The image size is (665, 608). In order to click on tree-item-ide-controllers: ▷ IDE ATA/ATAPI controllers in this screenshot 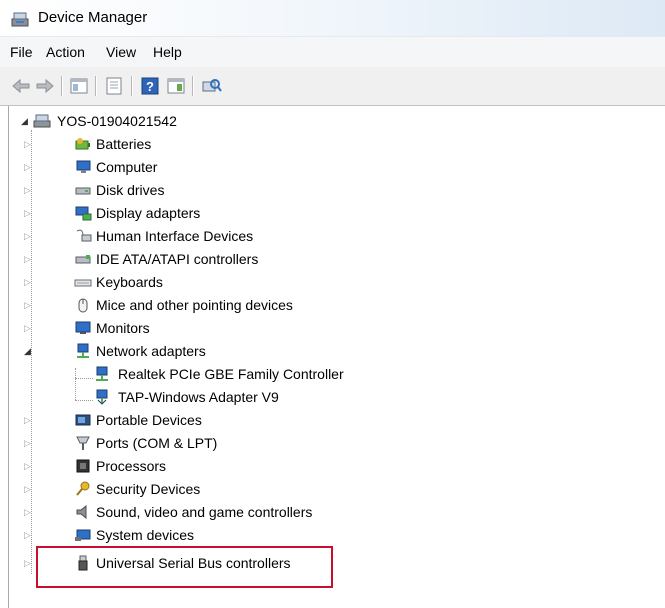, I will do `click(189, 259)`.